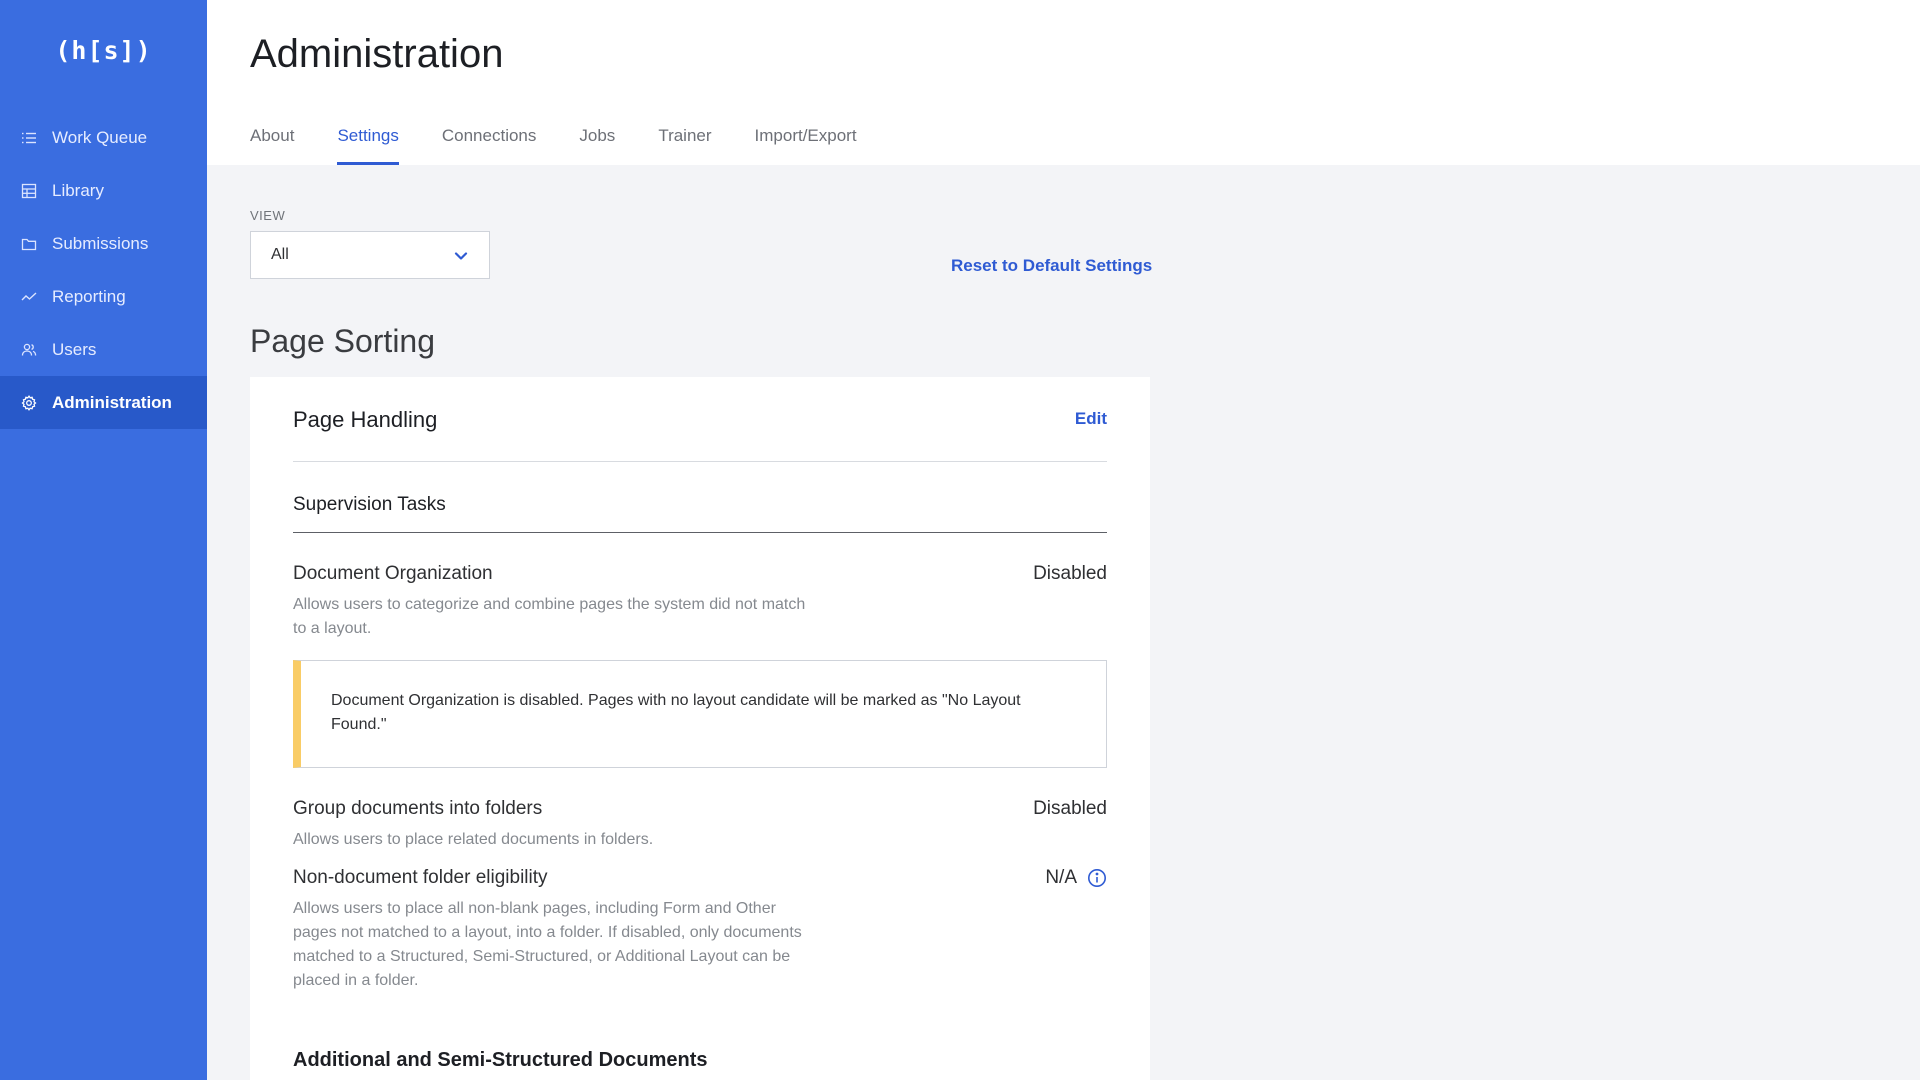 Image resolution: width=1920 pixels, height=1080 pixels. I want to click on sidebar-item-library: Library, so click(103, 190).